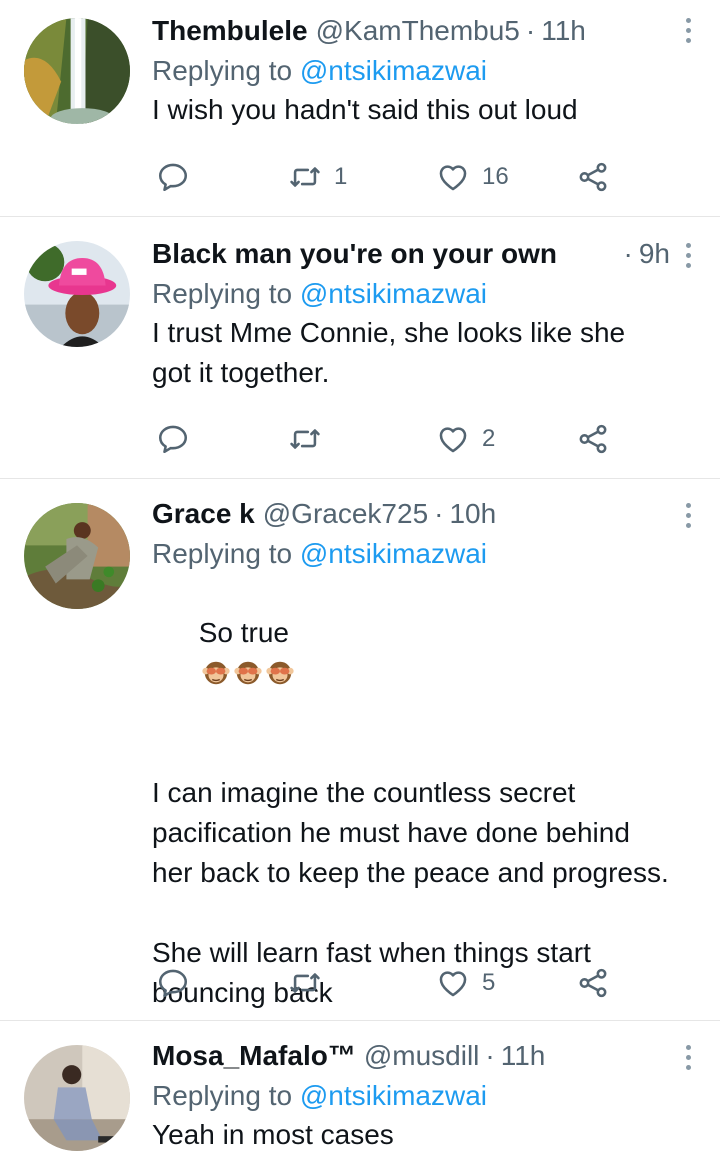 The image size is (720, 1168). What do you see at coordinates (254, 1056) in the screenshot?
I see `display-name: Mosa_Mafalo™` at bounding box center [254, 1056].